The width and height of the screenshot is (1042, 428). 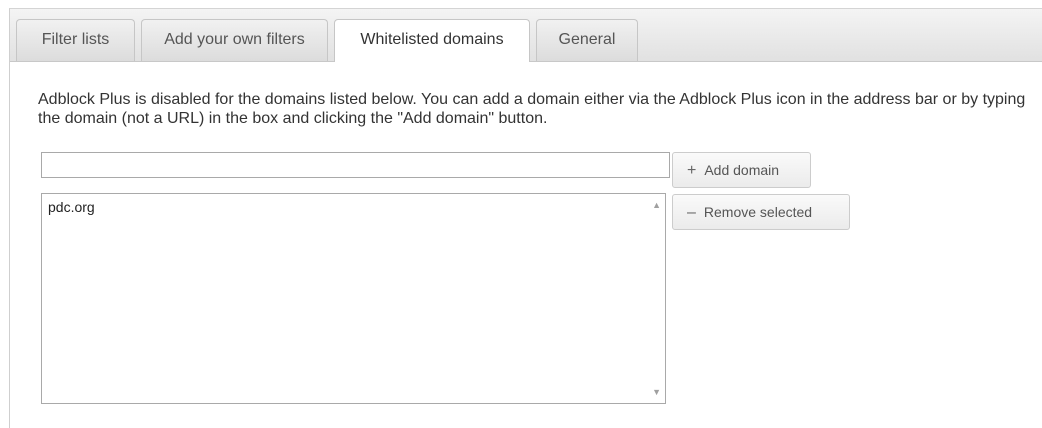 What do you see at coordinates (656, 392) in the screenshot?
I see `scroll-down-arrow-icon: ▼` at bounding box center [656, 392].